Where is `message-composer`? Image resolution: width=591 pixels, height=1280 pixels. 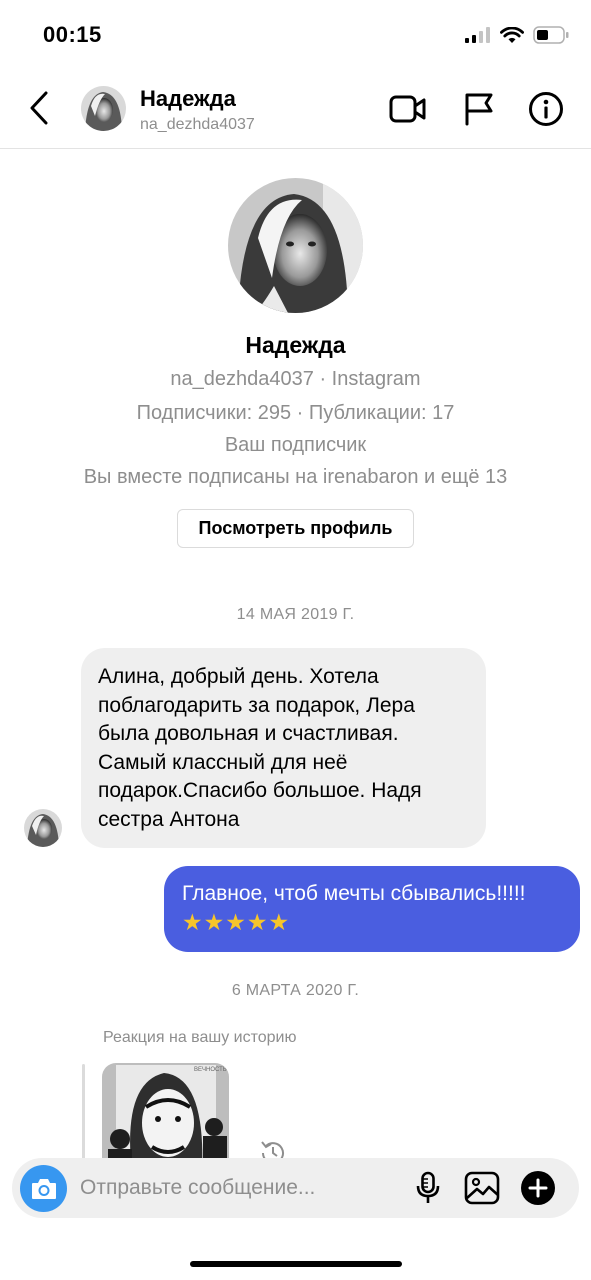 message-composer is located at coordinates (295, 1188).